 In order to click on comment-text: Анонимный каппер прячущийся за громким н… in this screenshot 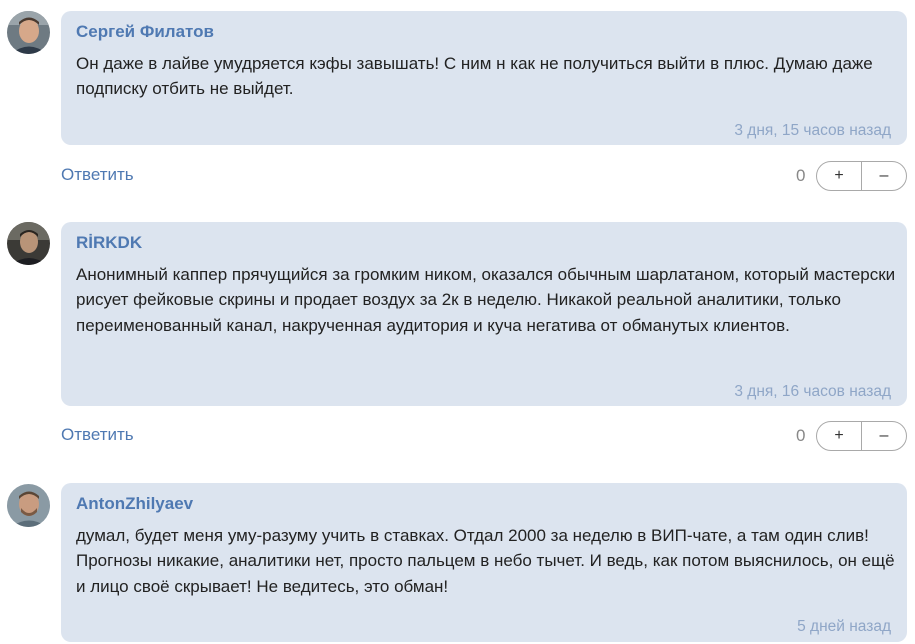, I will do `click(486, 300)`.